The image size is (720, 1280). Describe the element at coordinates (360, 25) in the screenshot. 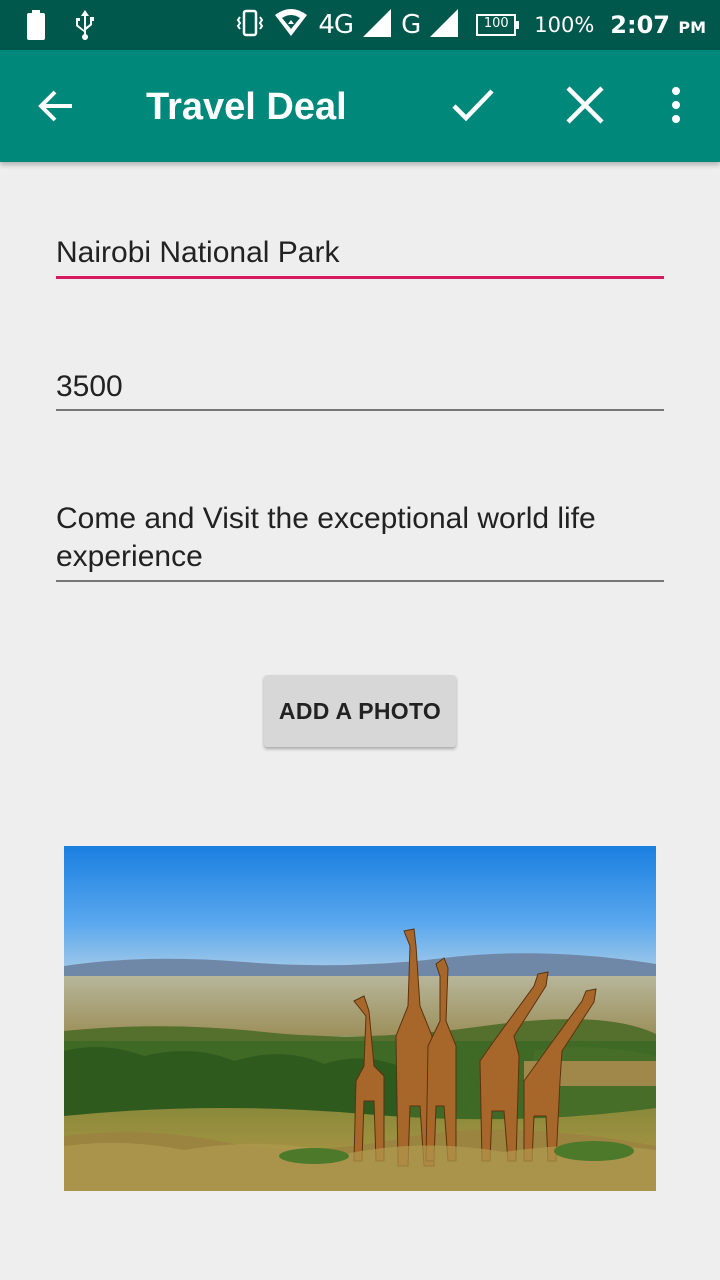

I see `status-bar: 4G G 100 100% 2:07 PM` at that location.